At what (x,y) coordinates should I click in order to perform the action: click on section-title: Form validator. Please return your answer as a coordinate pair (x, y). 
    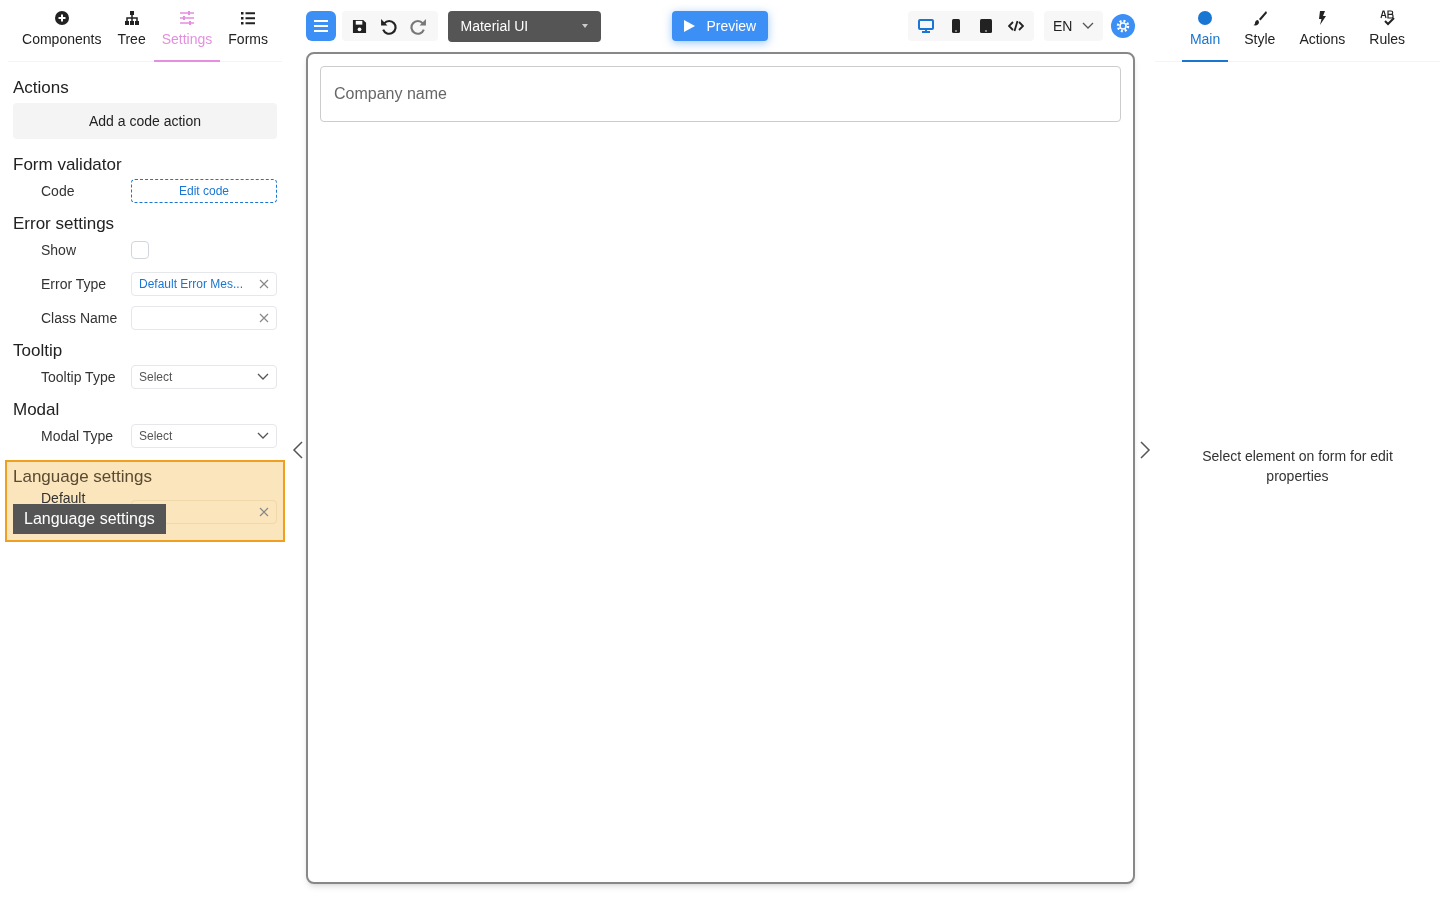
    Looking at the image, I should click on (68, 165).